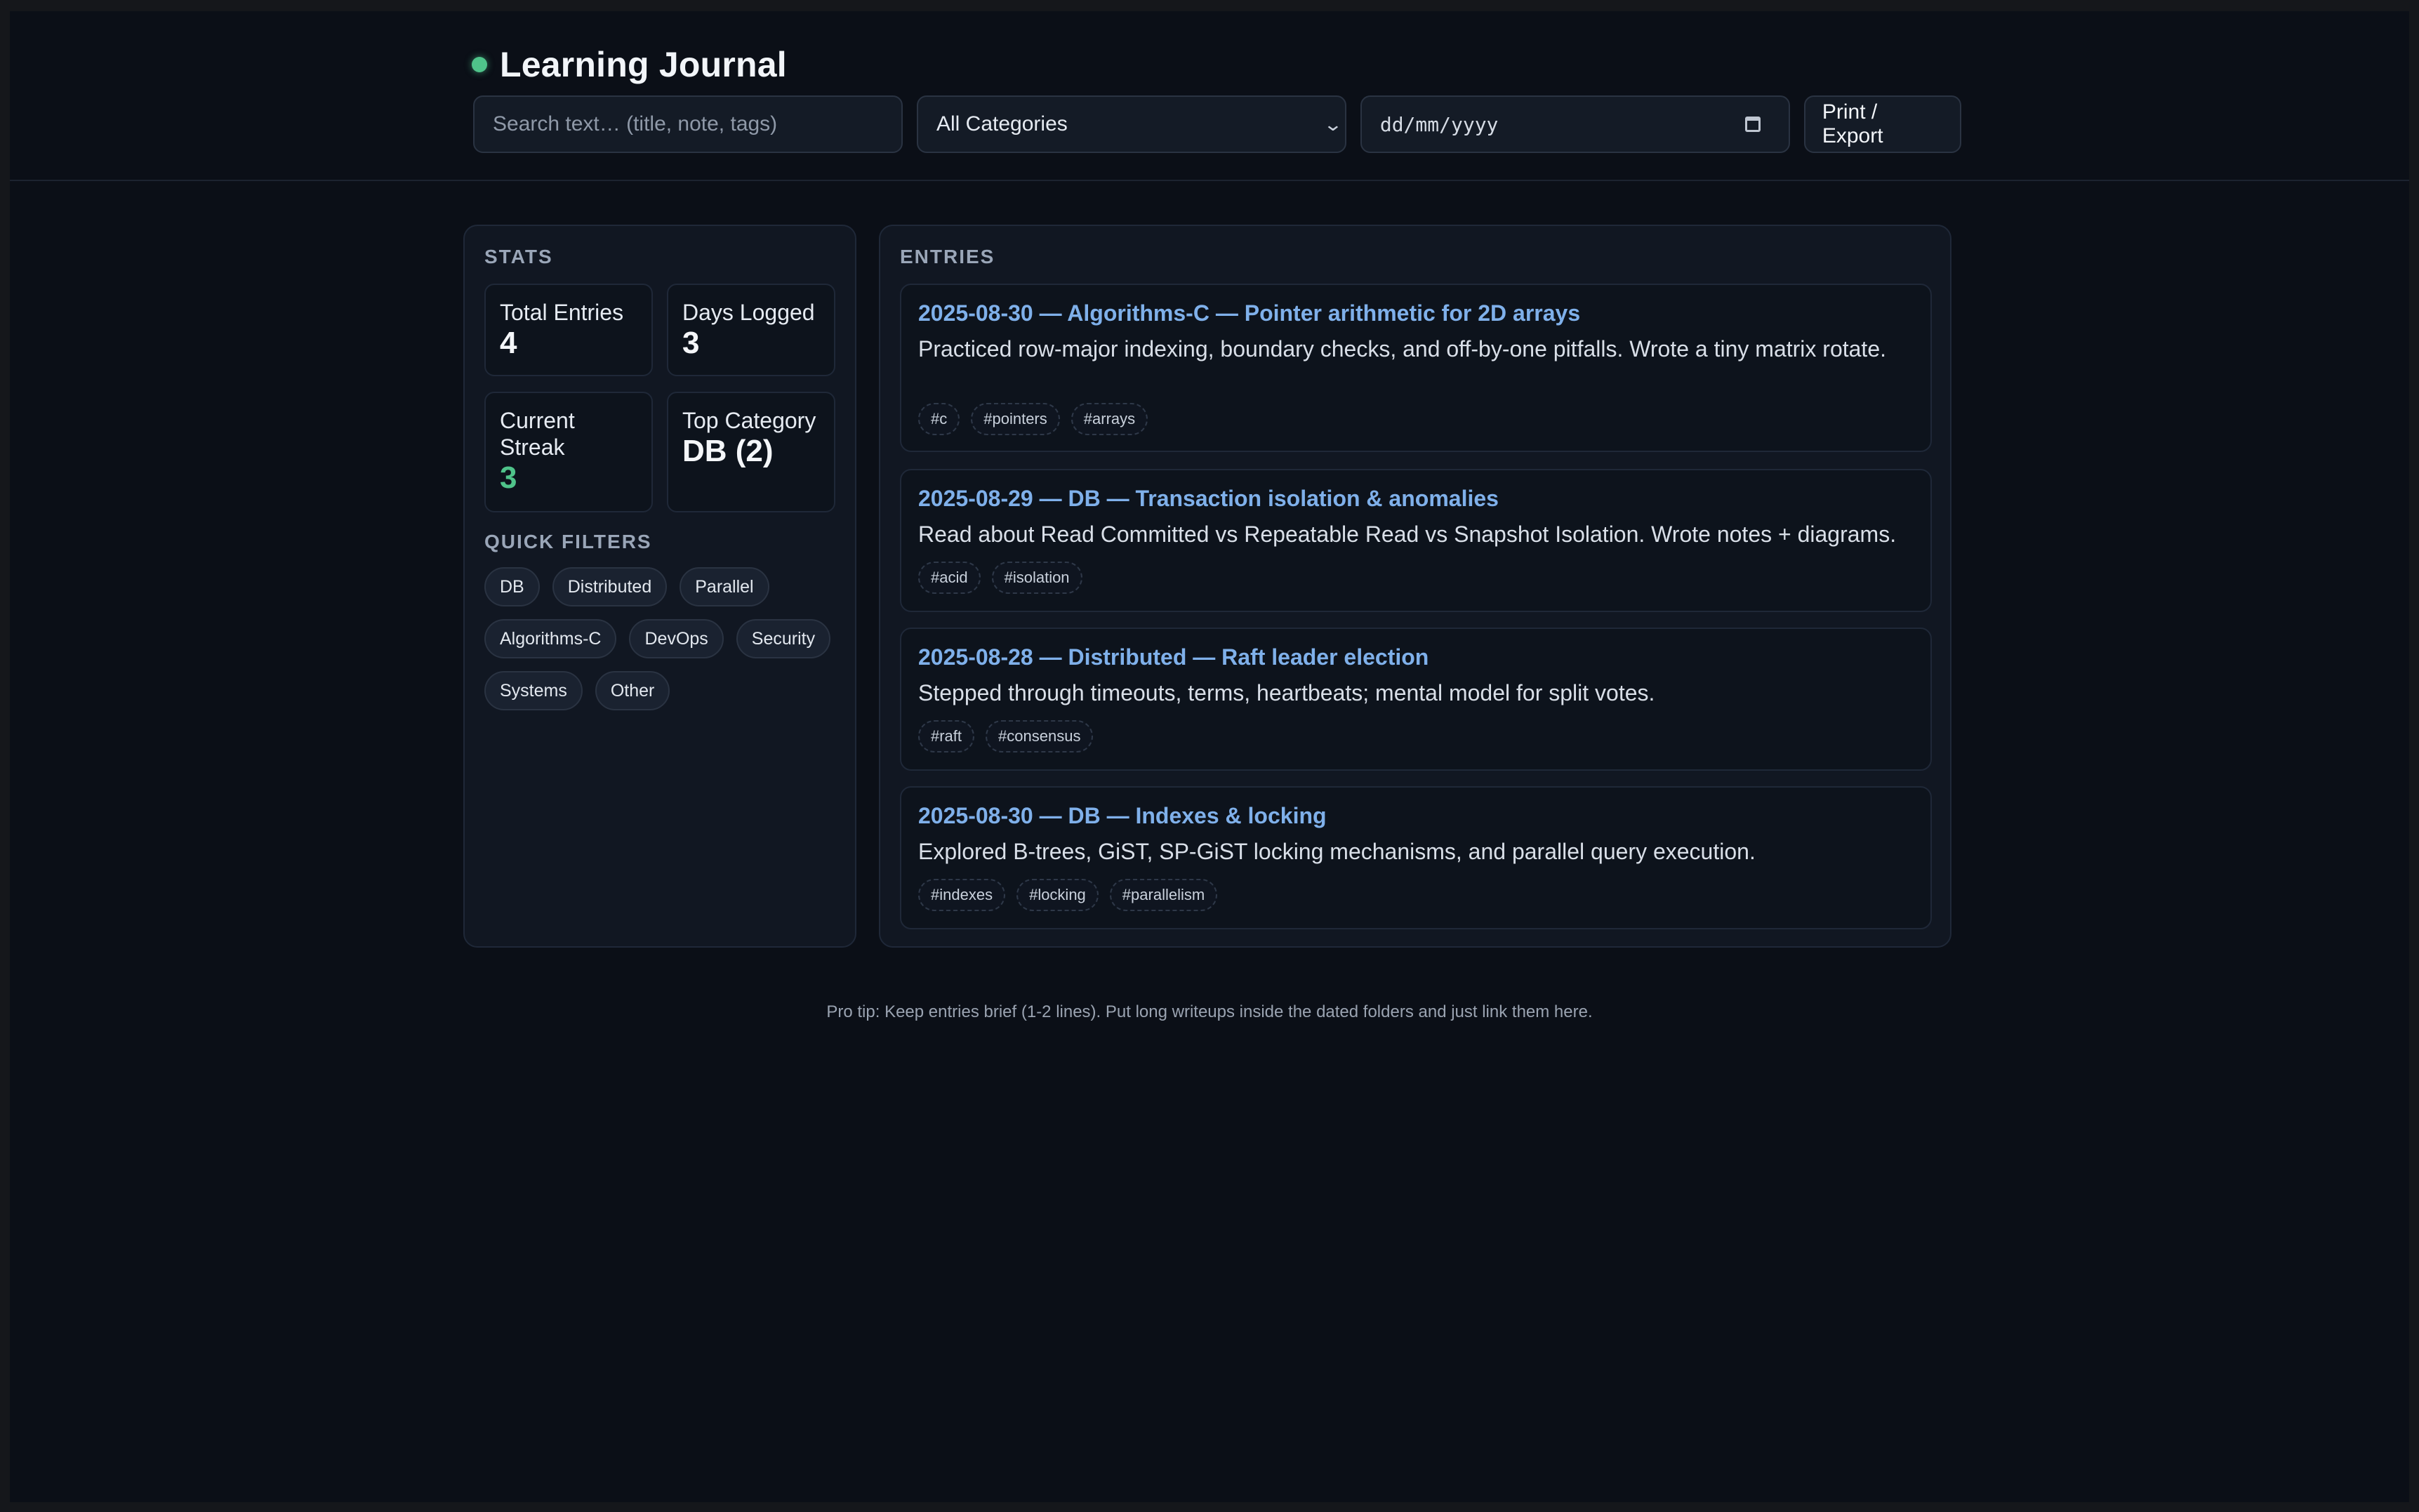  Describe the element at coordinates (1058, 895) in the screenshot. I see `tag: #locking` at that location.